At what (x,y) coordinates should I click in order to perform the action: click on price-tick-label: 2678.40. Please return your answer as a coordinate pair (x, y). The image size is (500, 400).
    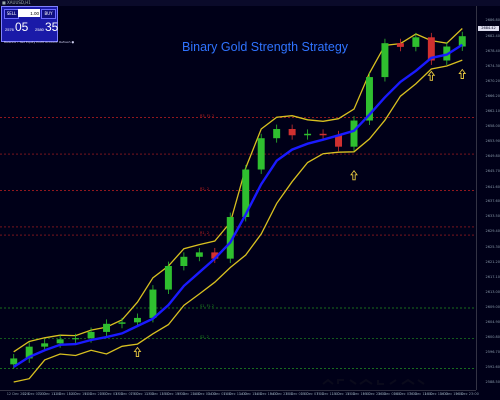
    Looking at the image, I should click on (492, 50).